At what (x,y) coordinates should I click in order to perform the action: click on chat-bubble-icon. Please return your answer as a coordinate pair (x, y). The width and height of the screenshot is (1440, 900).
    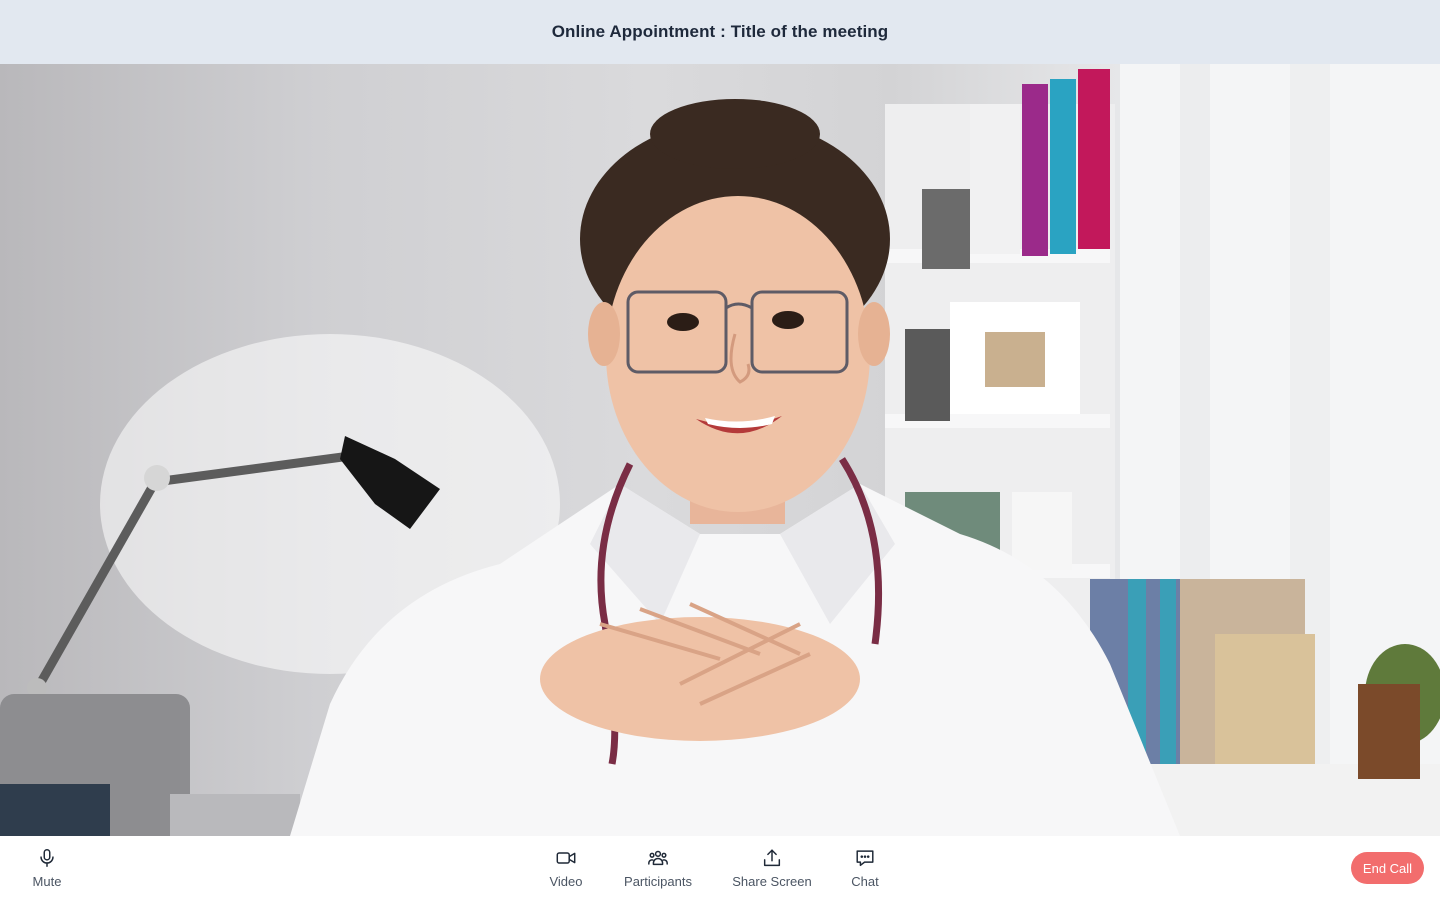
    Looking at the image, I should click on (865, 858).